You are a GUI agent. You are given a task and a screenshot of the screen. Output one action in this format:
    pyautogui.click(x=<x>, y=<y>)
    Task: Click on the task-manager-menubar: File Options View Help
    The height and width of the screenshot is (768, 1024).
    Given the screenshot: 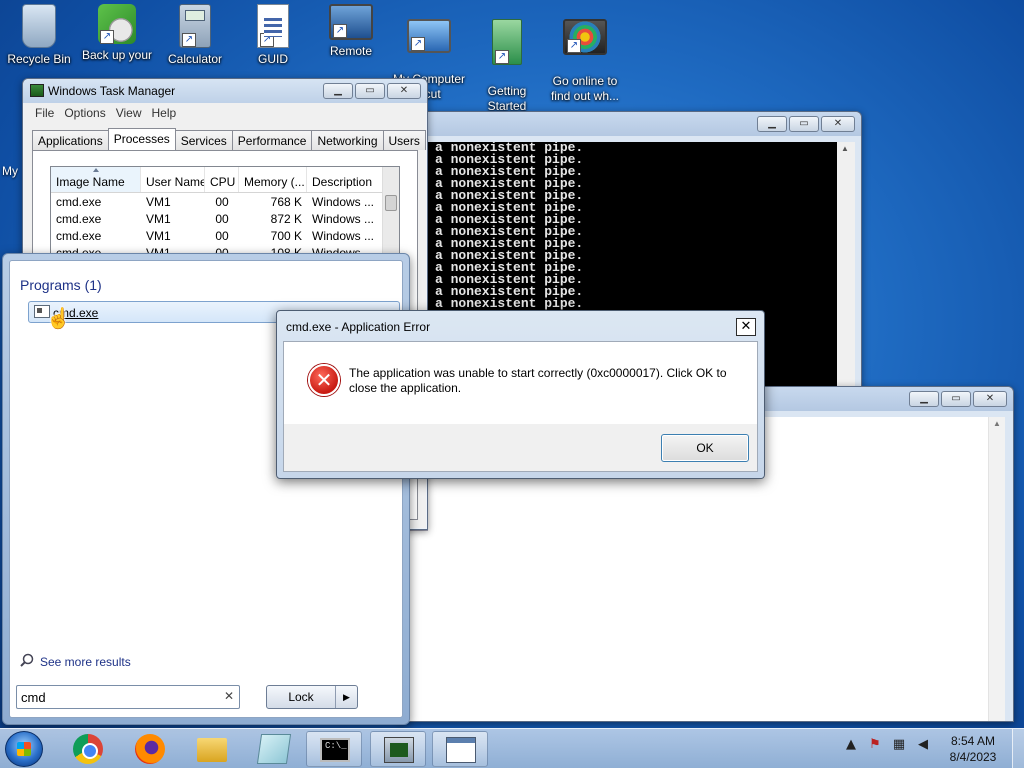 What is the action you would take?
    pyautogui.click(x=225, y=114)
    